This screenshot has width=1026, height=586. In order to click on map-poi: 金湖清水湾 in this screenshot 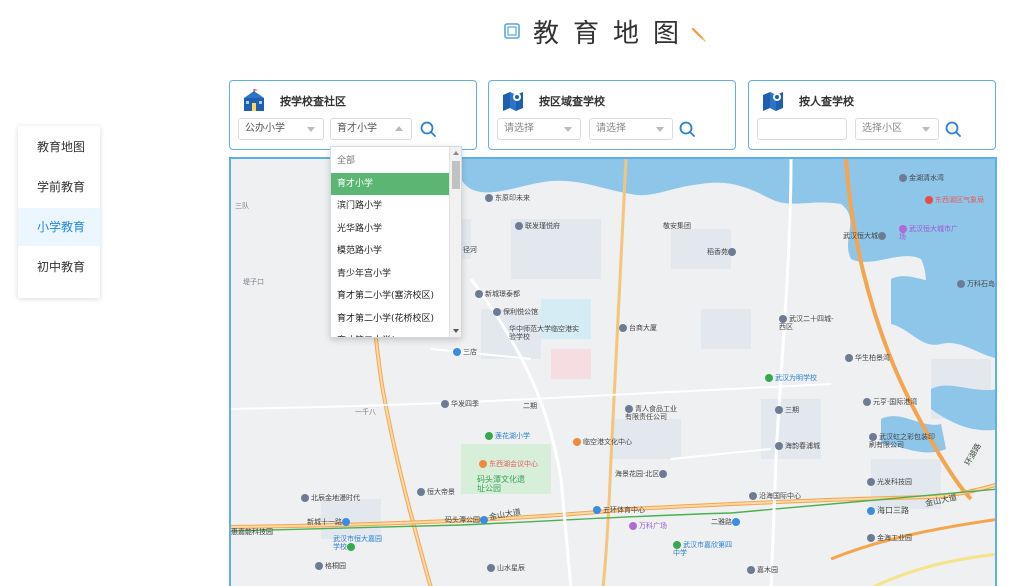, I will do `click(921, 178)`.